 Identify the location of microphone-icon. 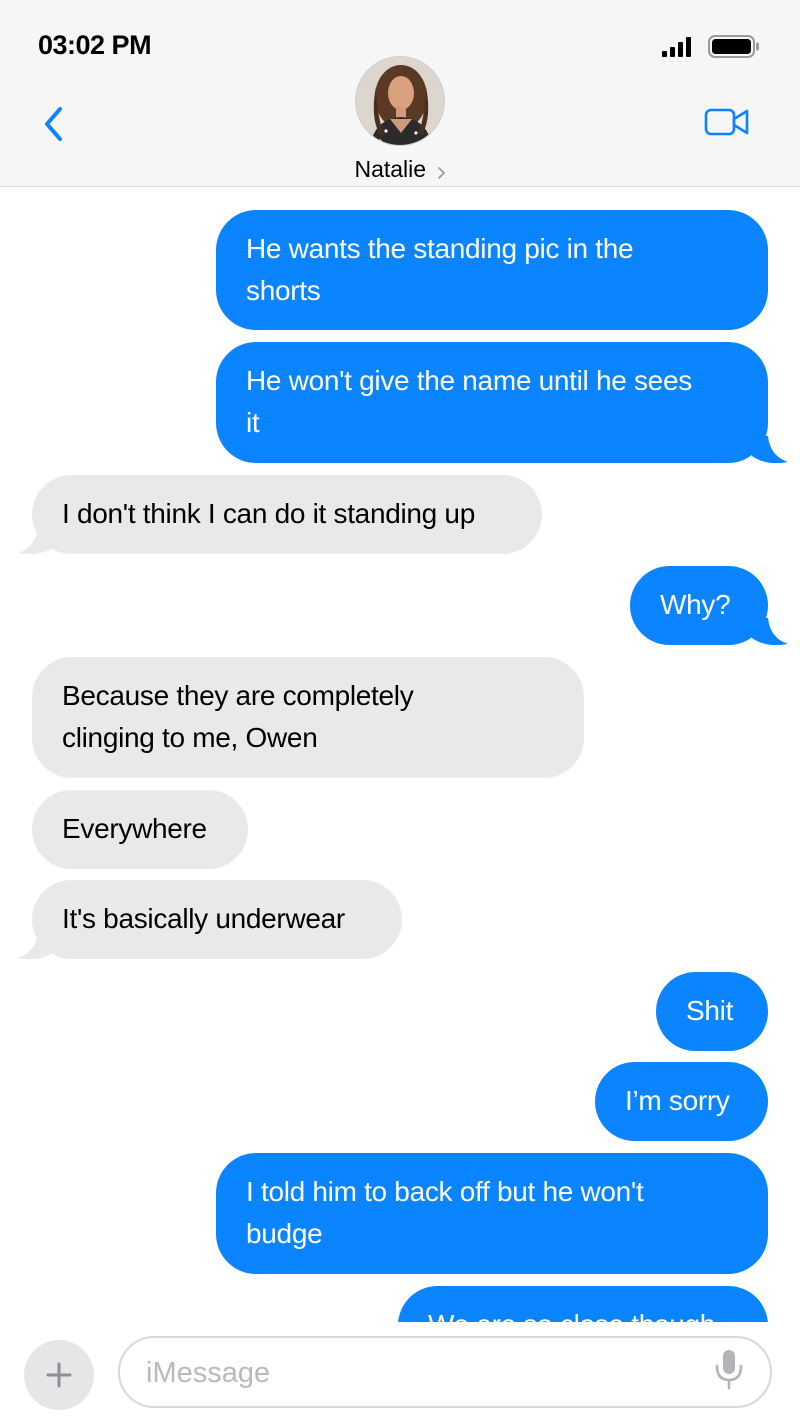
(729, 1370).